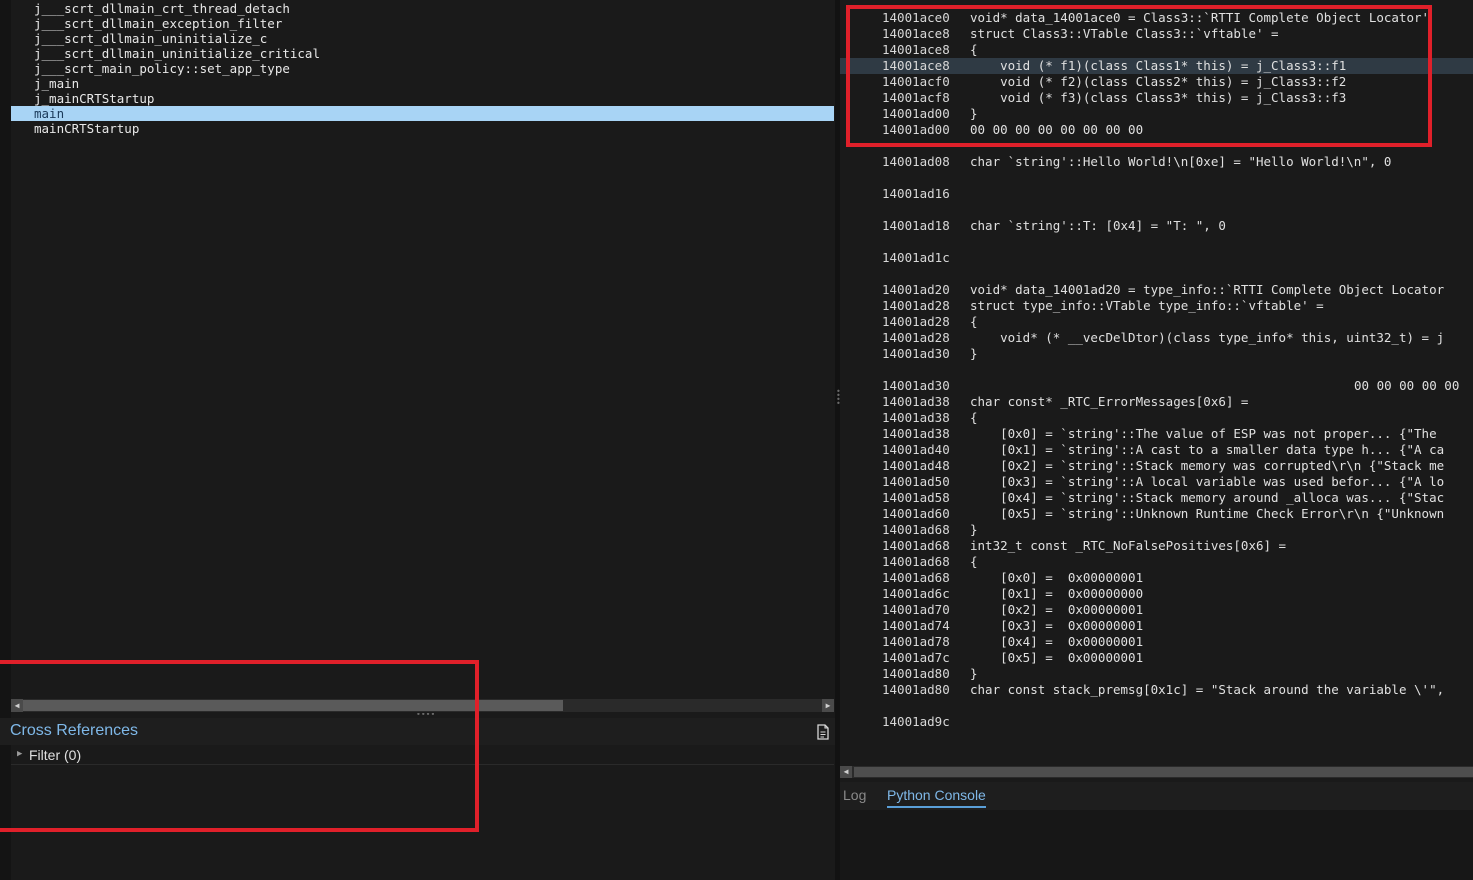 The width and height of the screenshot is (1473, 880). I want to click on address-label: 14001ad16, so click(916, 193).